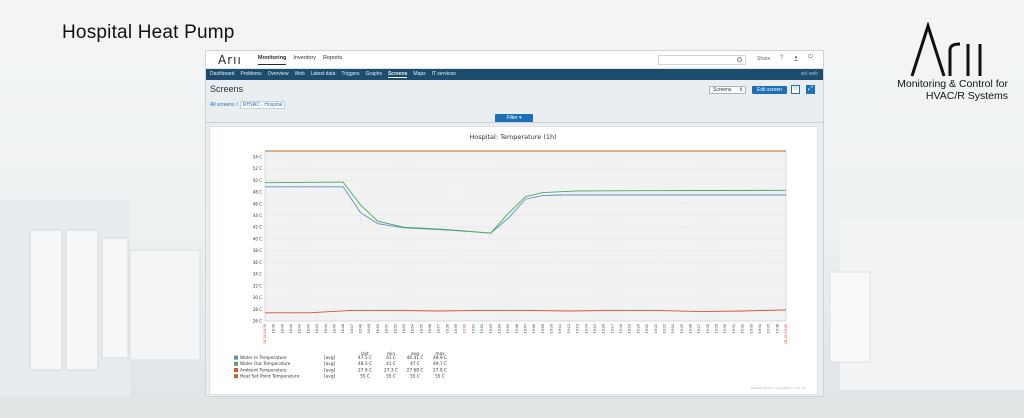  I want to click on x-tick-label: 19:00, so click(465, 328).